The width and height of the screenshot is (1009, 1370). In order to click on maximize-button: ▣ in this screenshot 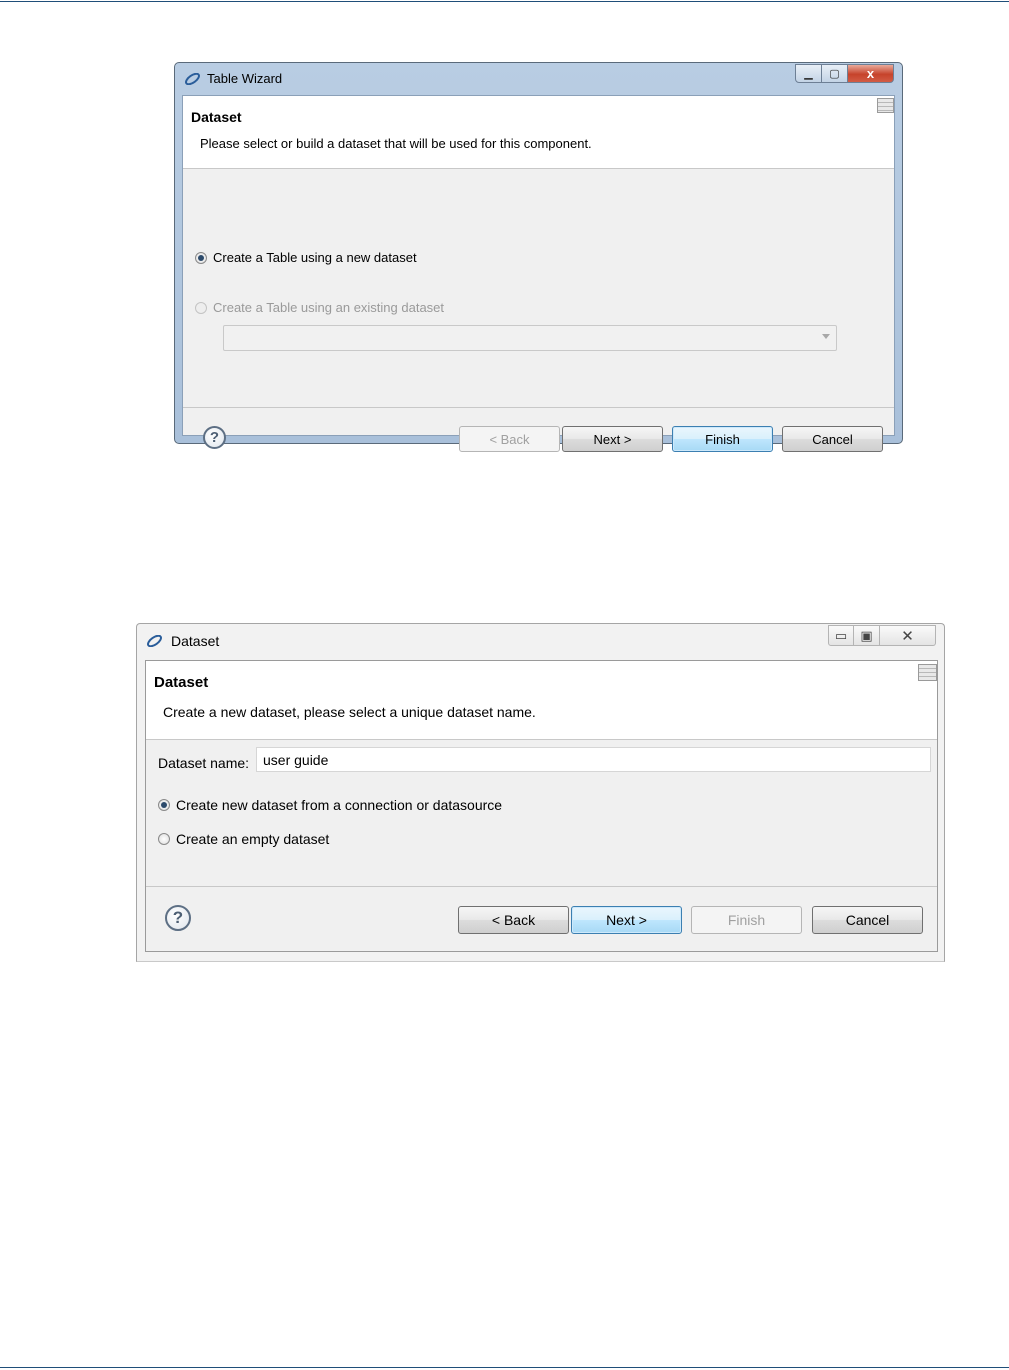, I will do `click(867, 635)`.